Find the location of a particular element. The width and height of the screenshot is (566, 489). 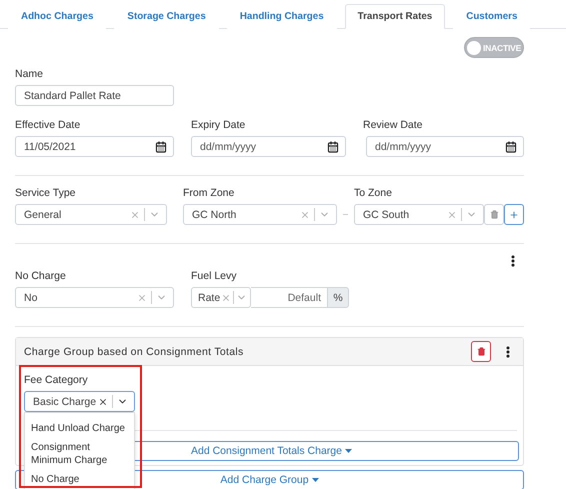

field-label: Name is located at coordinates (29, 74).